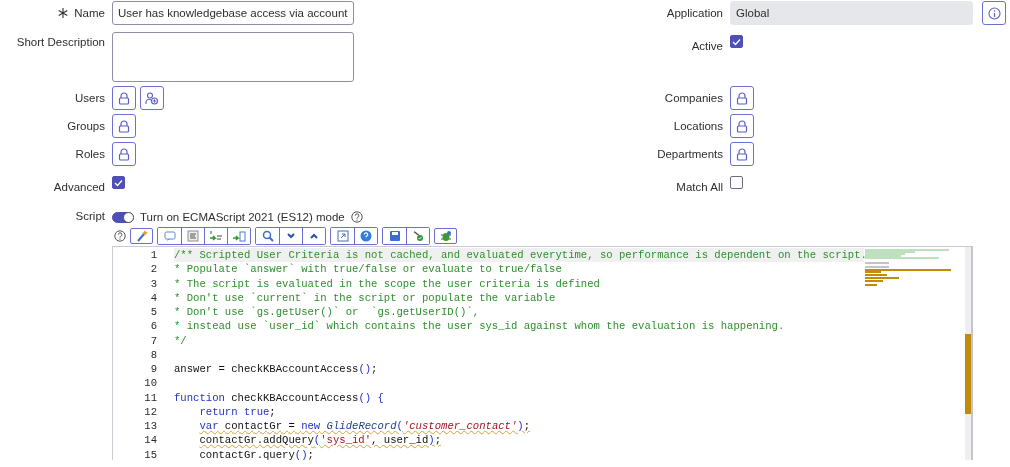 The height and width of the screenshot is (467, 1010). Describe the element at coordinates (90, 154) in the screenshot. I see `field-label: Roles` at that location.